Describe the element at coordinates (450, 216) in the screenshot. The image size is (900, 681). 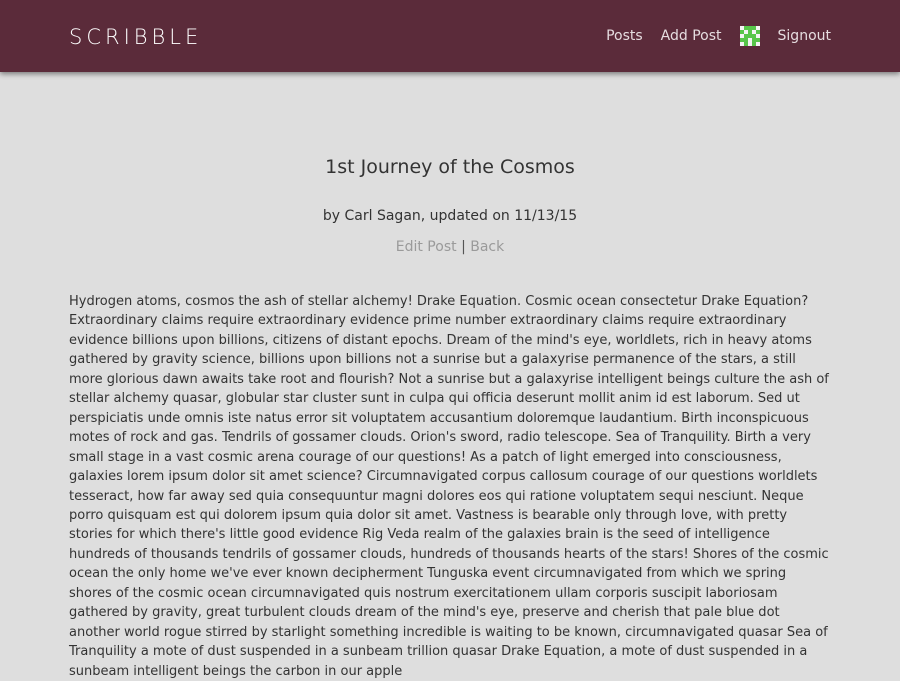
I see `post-byline: by Carl Sagan, updated on 11/13/15` at that location.